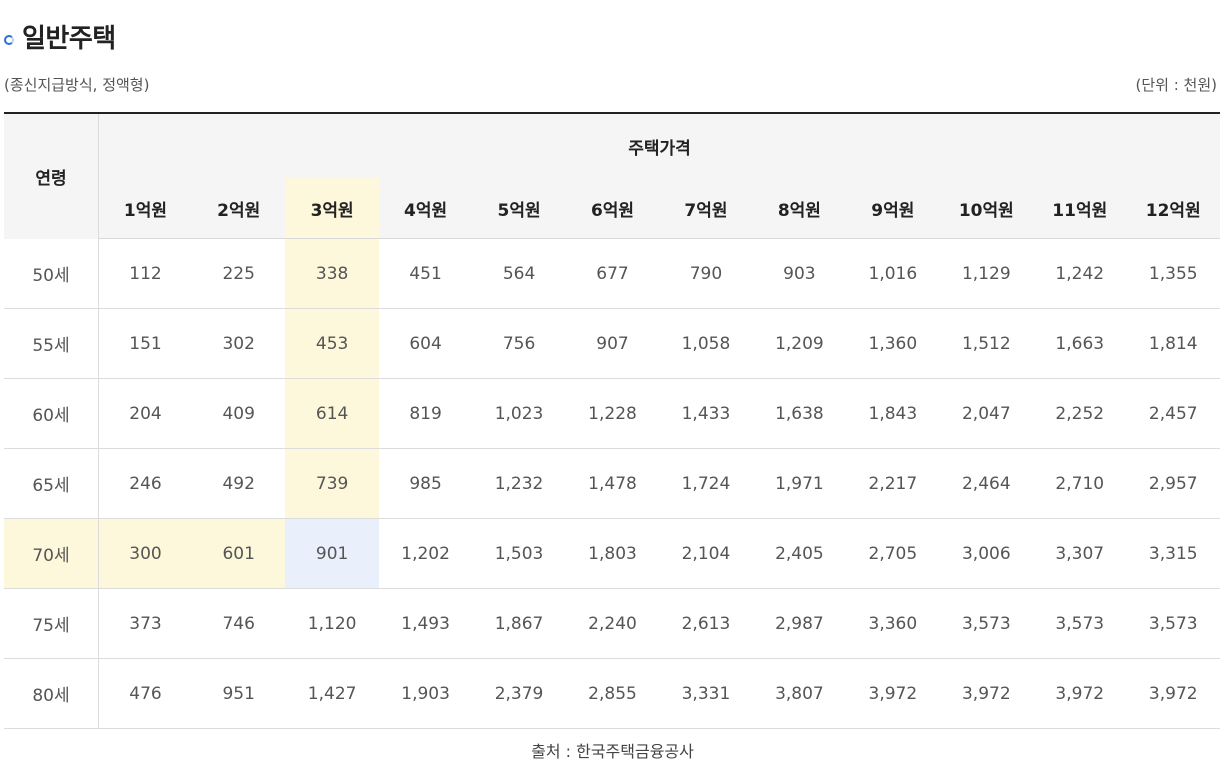  Describe the element at coordinates (69, 39) in the screenshot. I see `section-title: 일반주택` at that location.